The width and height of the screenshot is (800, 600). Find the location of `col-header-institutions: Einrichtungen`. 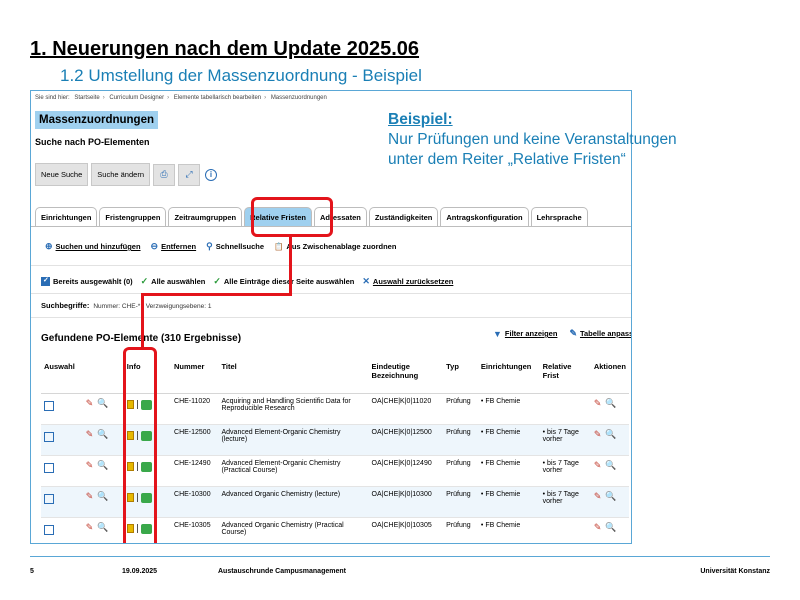

col-header-institutions: Einrichtungen is located at coordinates (508, 376).